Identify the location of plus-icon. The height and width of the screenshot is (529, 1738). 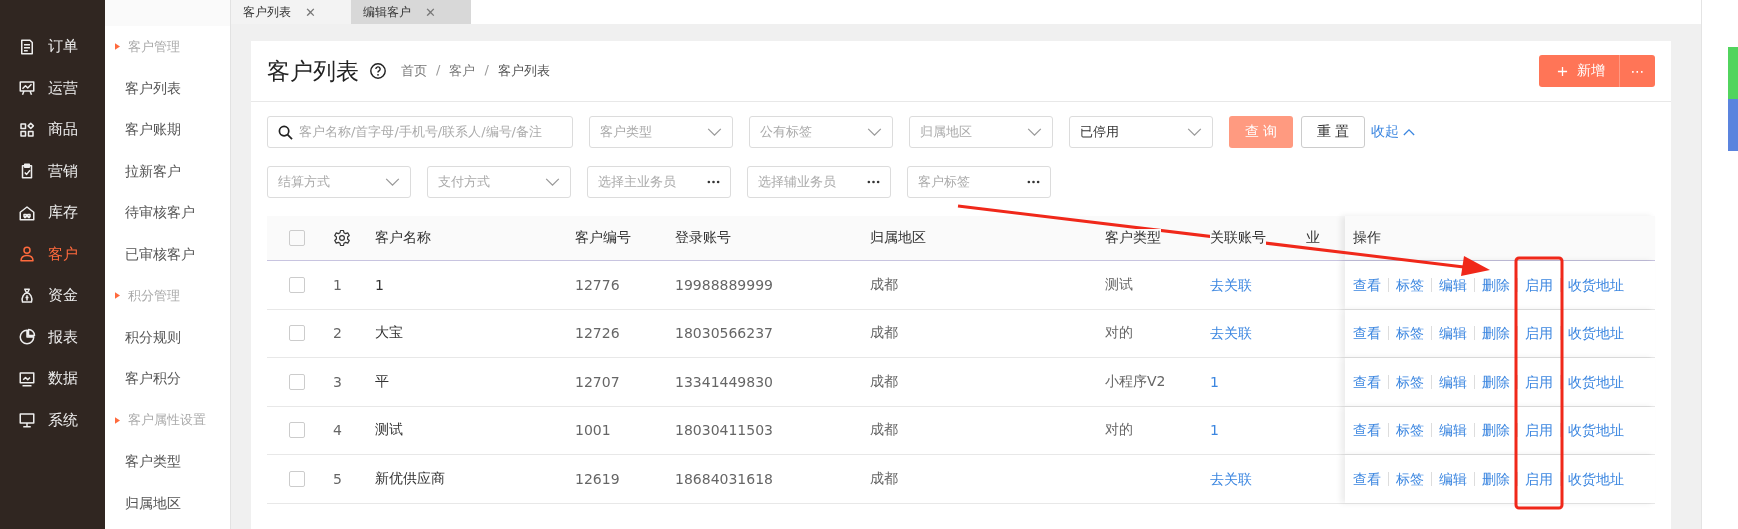
(1562, 71).